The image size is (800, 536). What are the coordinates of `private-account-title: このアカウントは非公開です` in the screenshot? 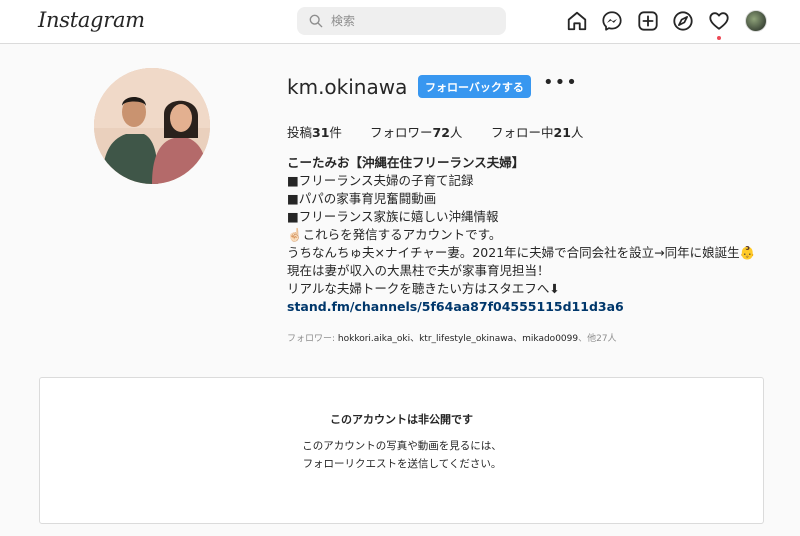 It's located at (401, 419).